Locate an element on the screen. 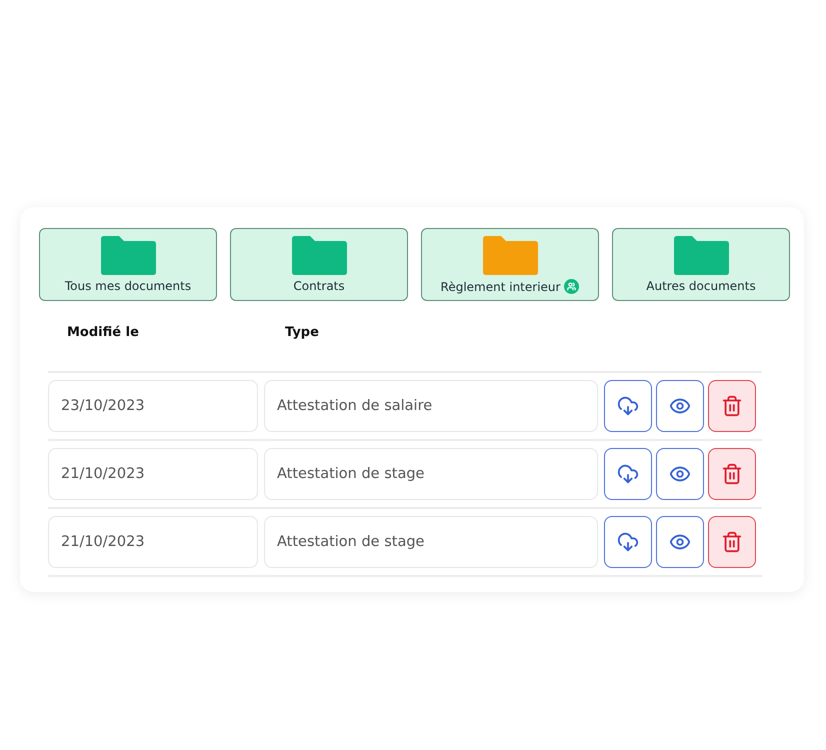 The height and width of the screenshot is (750, 826). column-header: Modifié le is located at coordinates (103, 332).